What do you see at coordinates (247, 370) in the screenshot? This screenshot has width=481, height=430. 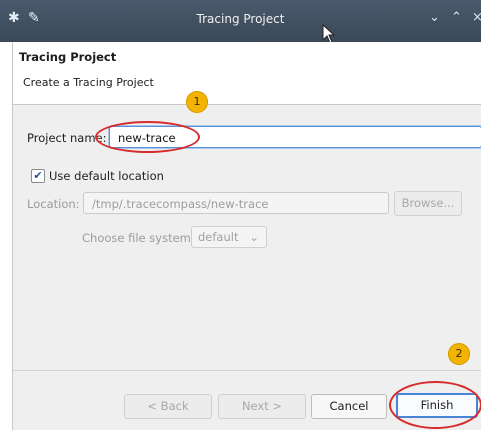 I see `footer-divider` at bounding box center [247, 370].